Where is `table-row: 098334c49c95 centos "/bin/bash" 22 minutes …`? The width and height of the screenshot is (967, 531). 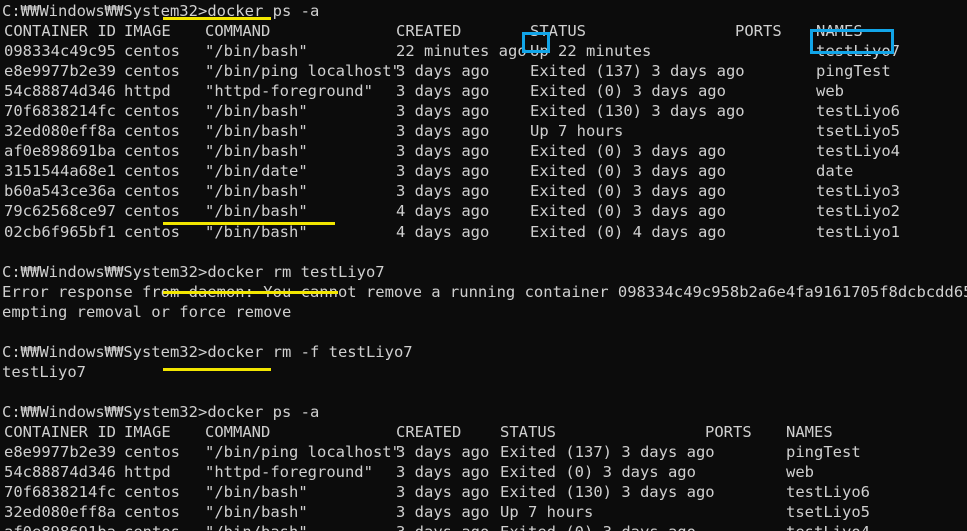
table-row: 098334c49c95 centos "/bin/bash" 22 minutes … is located at coordinates (484, 51).